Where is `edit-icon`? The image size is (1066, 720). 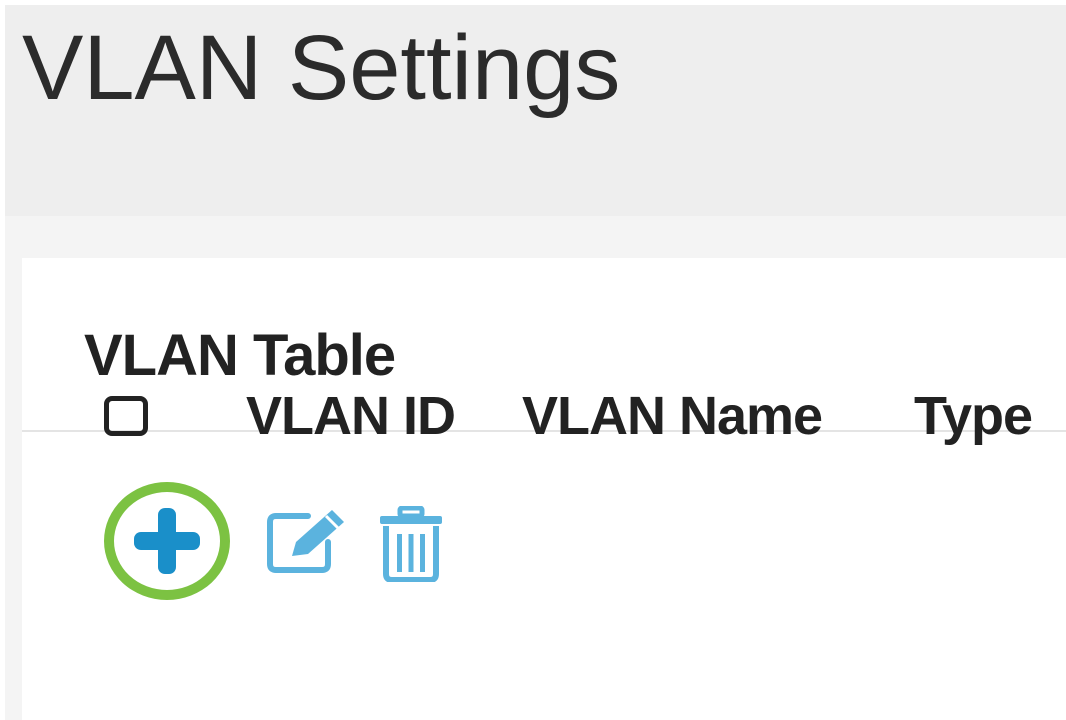 edit-icon is located at coordinates (305, 541).